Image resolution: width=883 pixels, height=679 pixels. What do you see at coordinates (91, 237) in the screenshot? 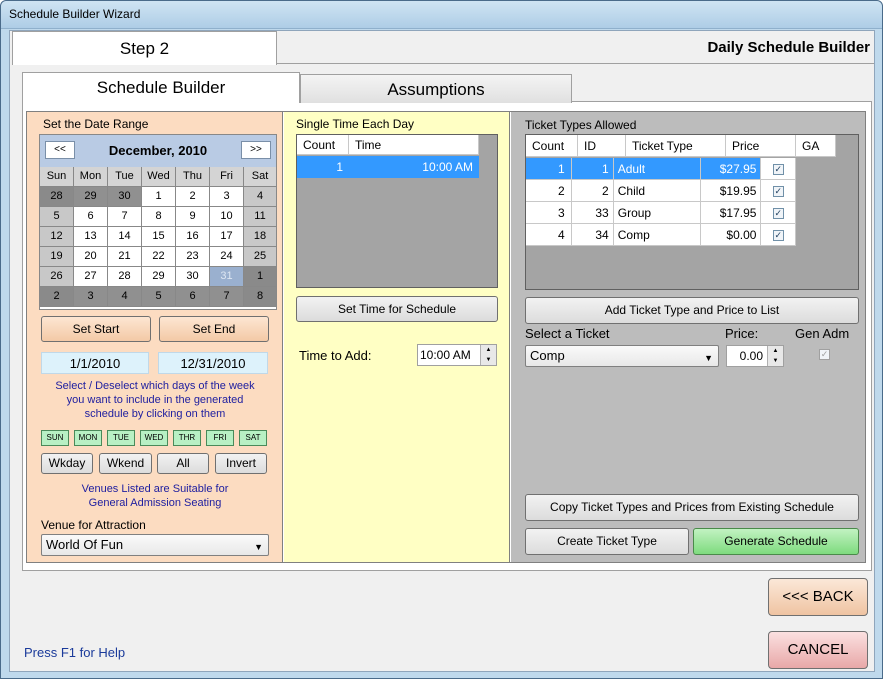
I see `calendar-day: 13` at bounding box center [91, 237].